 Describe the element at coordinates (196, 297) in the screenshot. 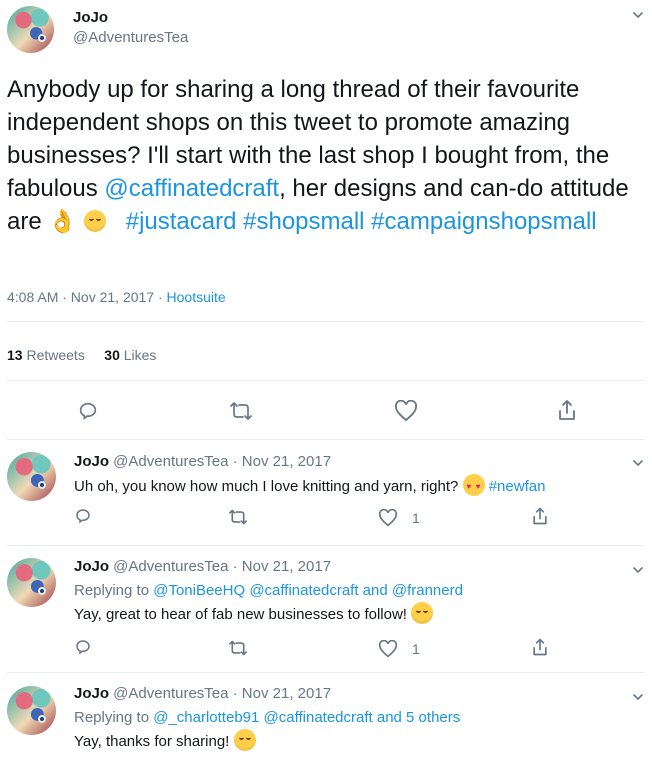

I see `source-link: Hootsuite` at that location.